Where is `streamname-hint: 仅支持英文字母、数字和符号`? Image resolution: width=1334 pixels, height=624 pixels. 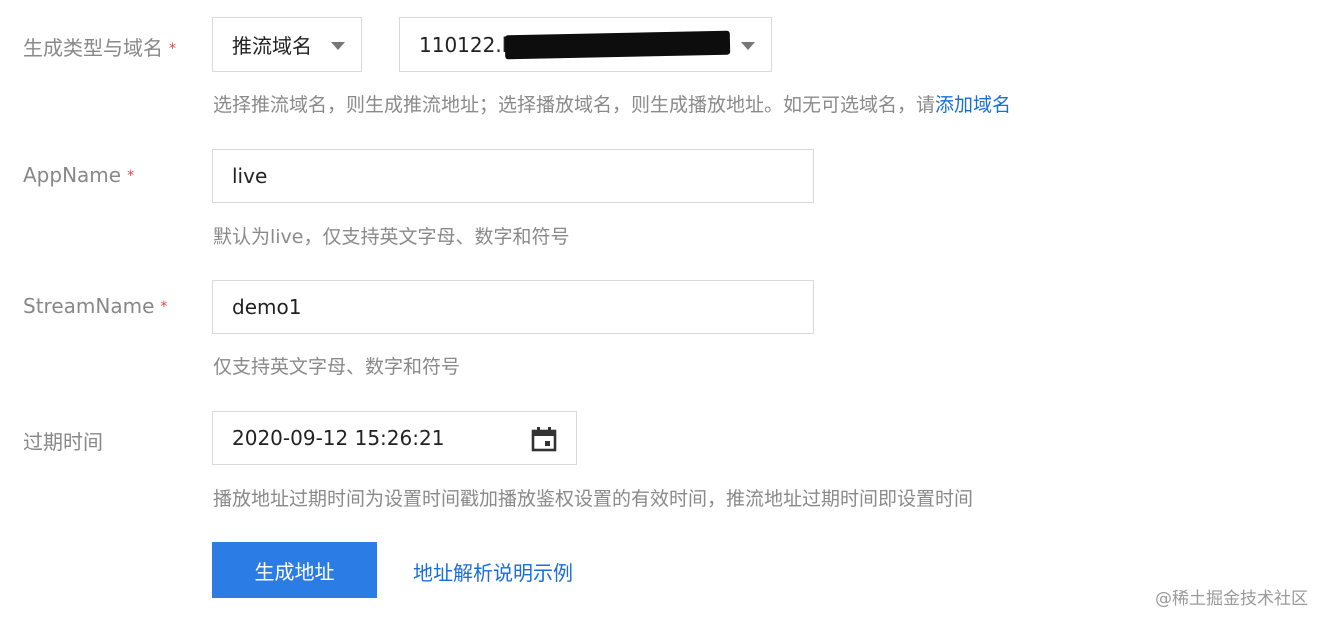 streamname-hint: 仅支持英文字母、数字和符号 is located at coordinates (337, 367).